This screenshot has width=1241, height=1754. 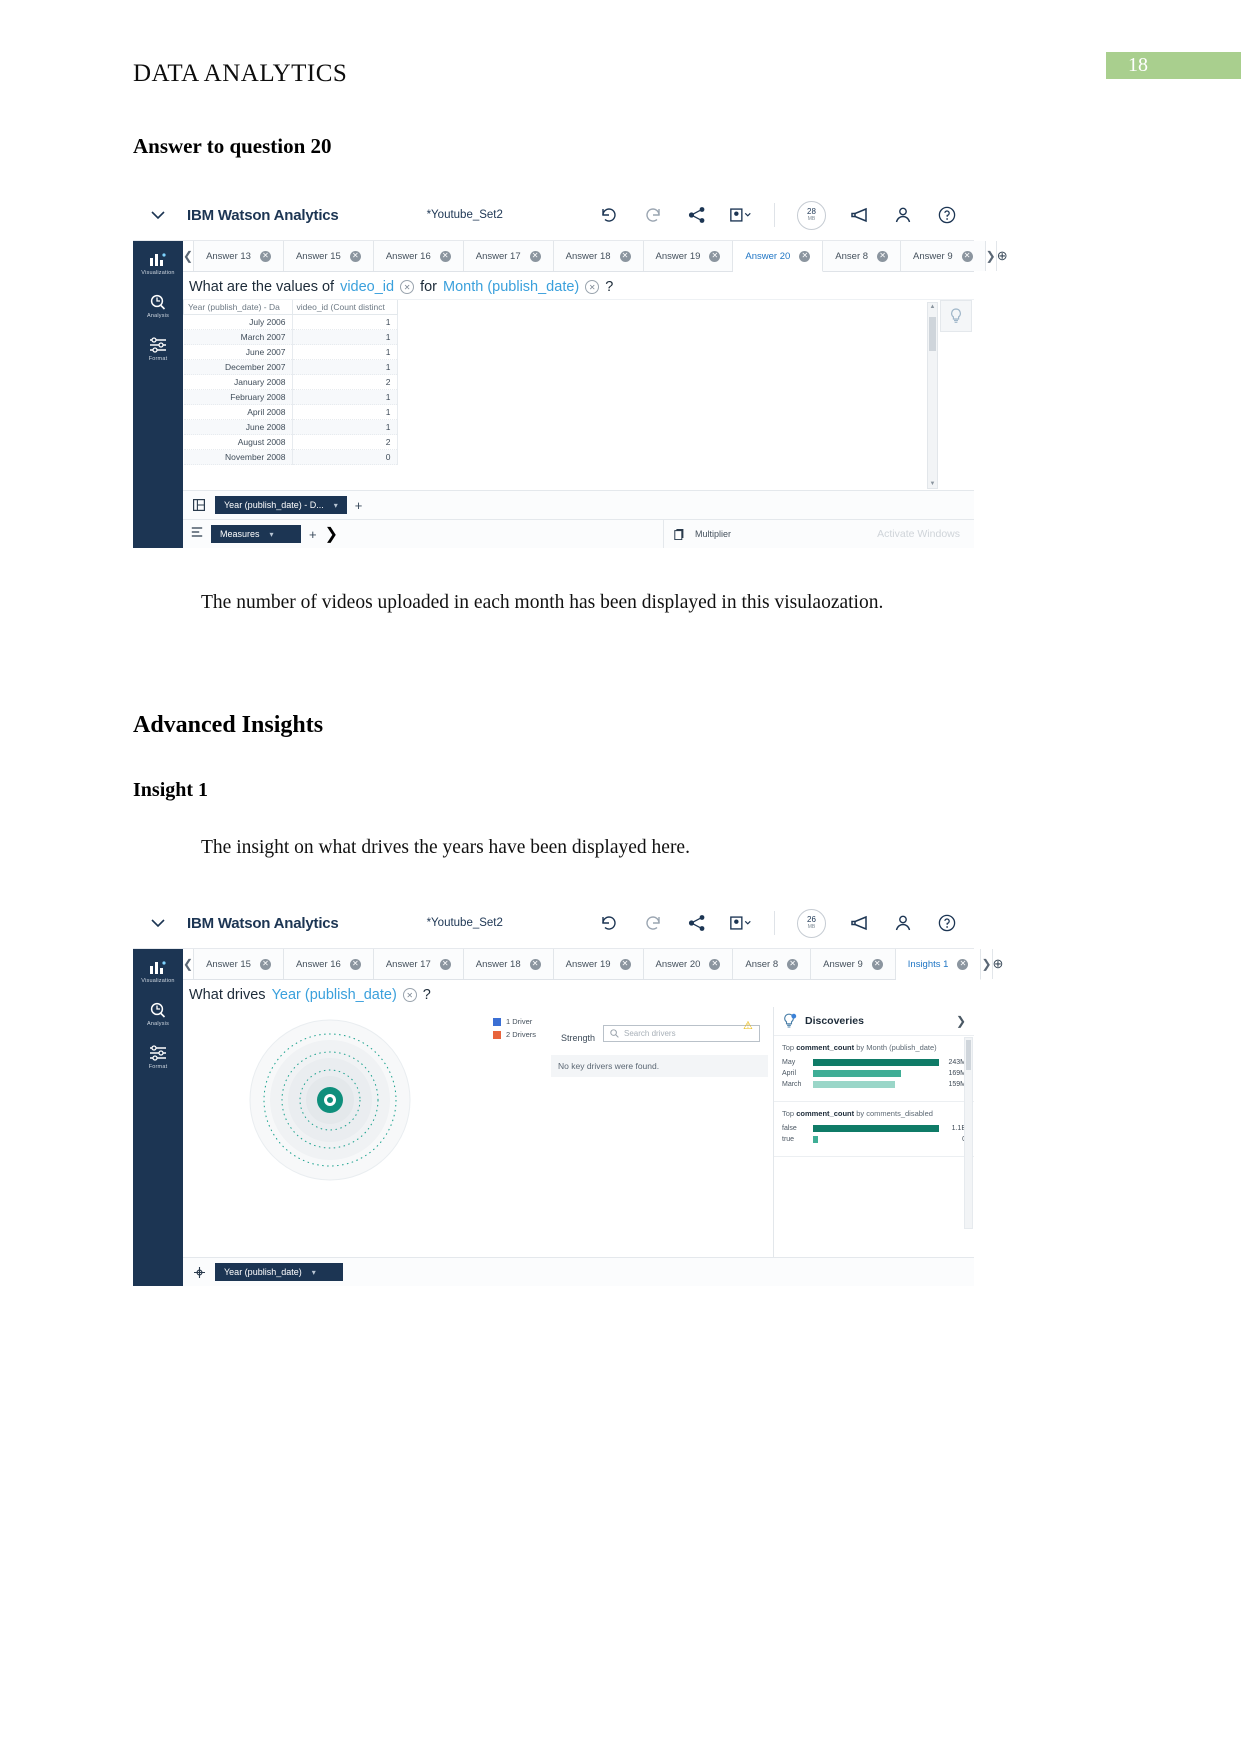 What do you see at coordinates (681, 1033) in the screenshot?
I see `search-drivers-input: Search drivers` at bounding box center [681, 1033].